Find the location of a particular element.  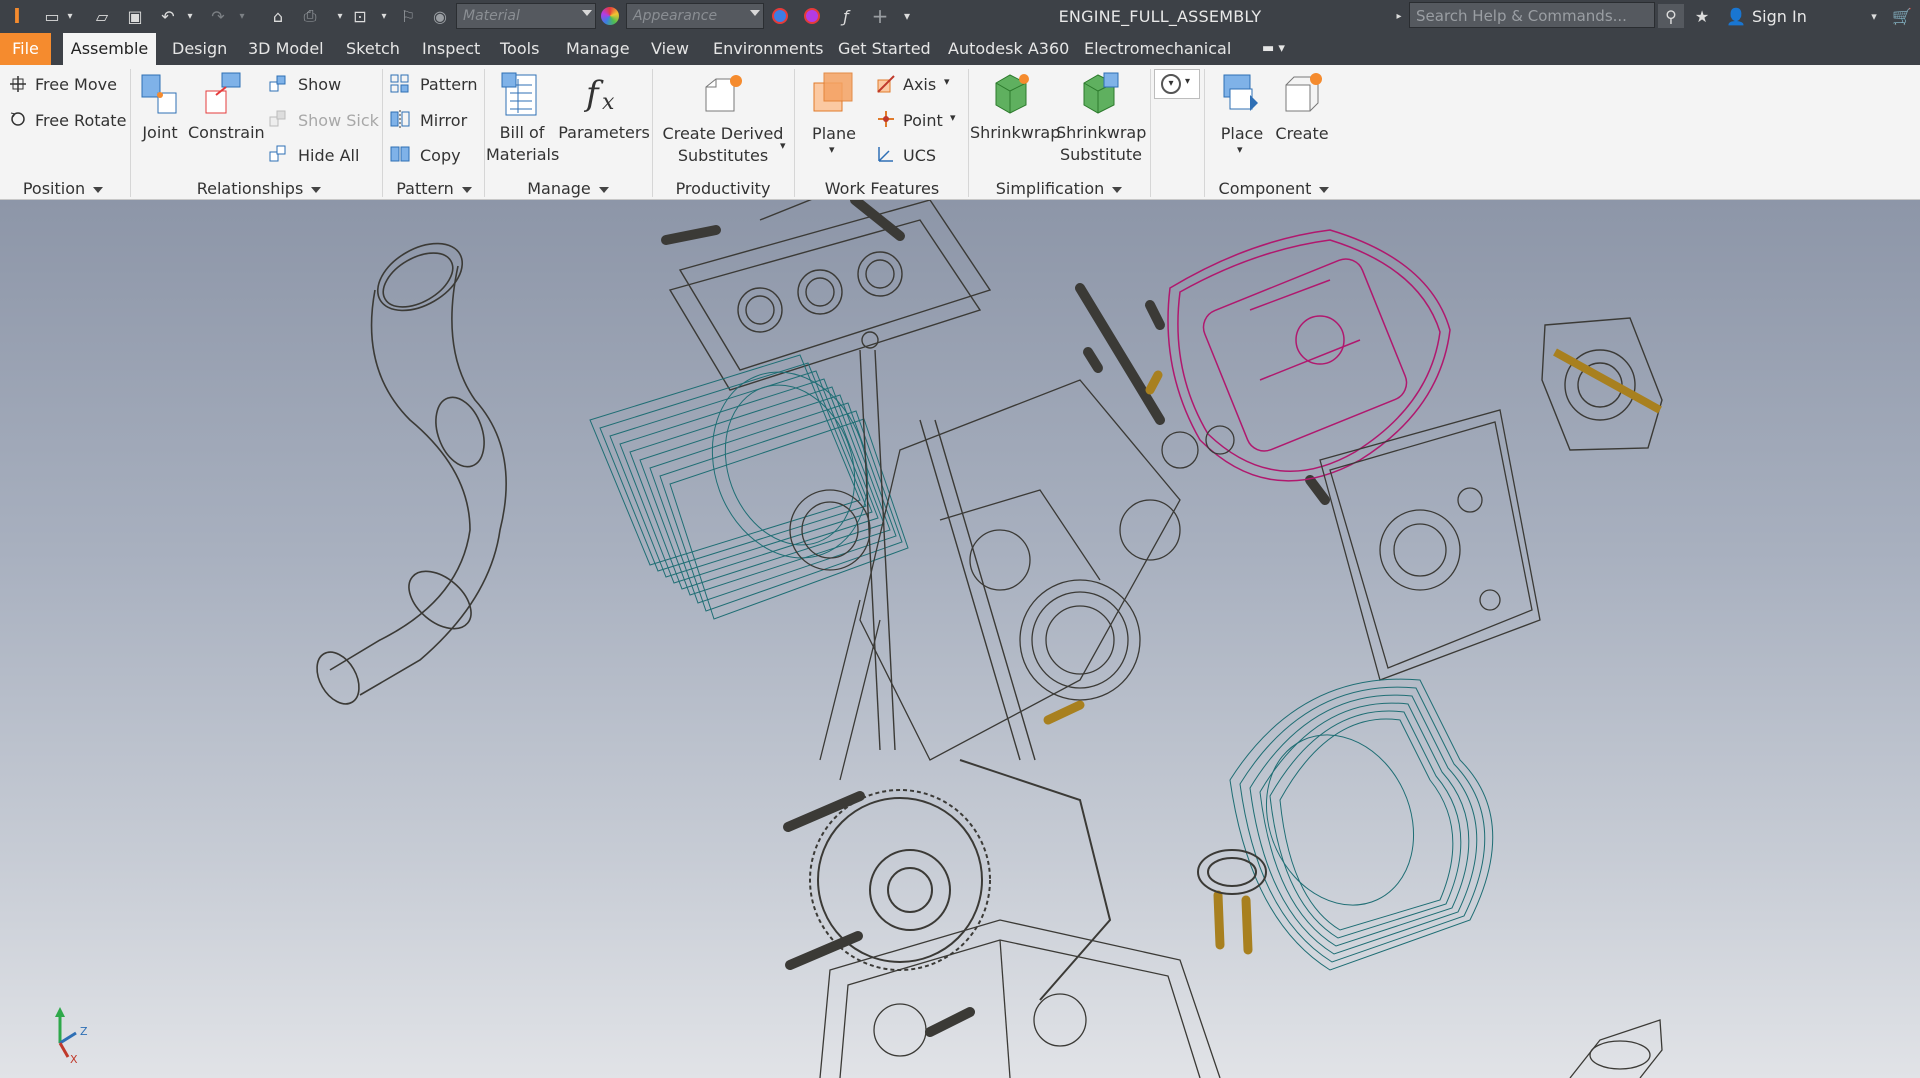

combo-caret-icon: ▾ is located at coordinates (1188, 81).